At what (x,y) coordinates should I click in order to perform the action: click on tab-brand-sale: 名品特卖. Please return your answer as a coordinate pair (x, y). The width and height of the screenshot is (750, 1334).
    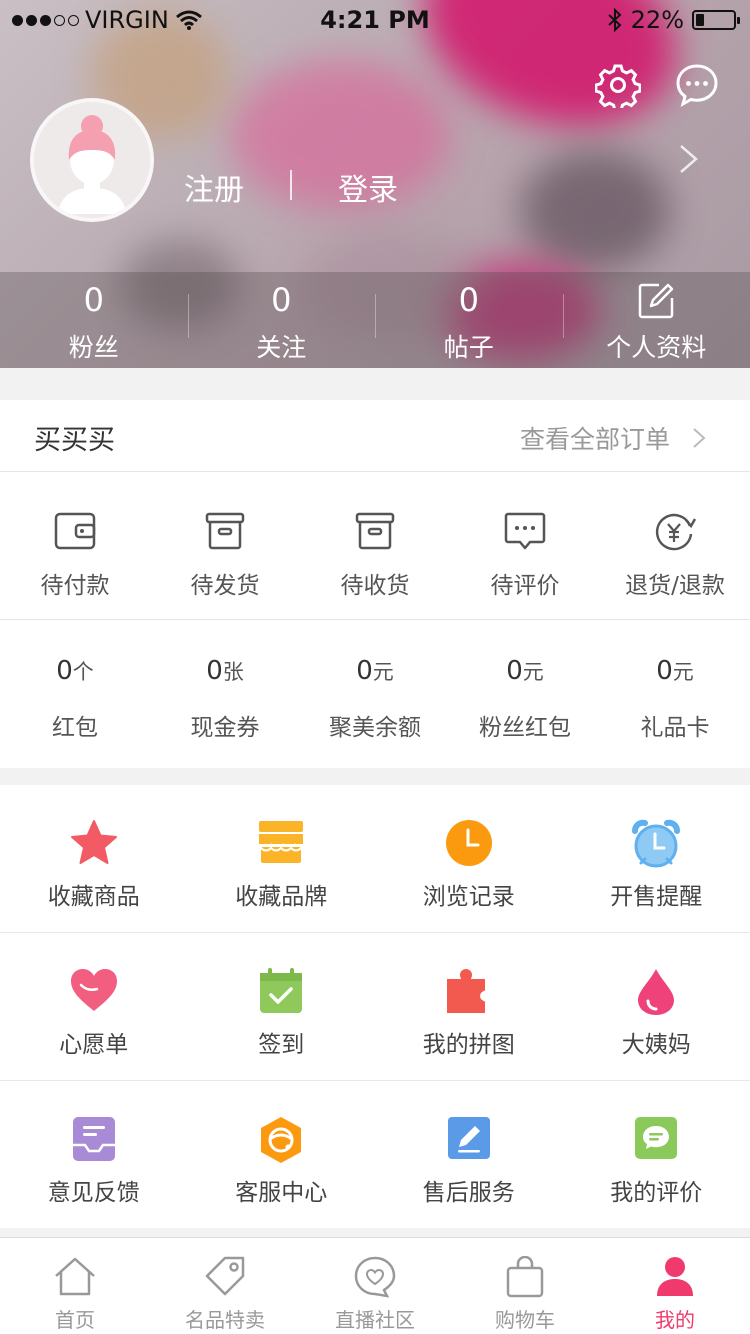
    Looking at the image, I should click on (225, 1286).